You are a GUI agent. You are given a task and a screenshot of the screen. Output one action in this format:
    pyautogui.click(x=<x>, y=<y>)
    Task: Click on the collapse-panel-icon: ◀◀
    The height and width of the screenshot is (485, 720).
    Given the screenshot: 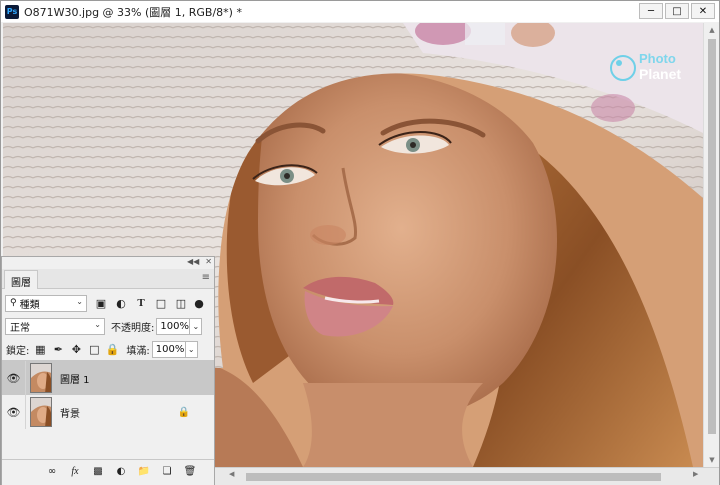 What is the action you would take?
    pyautogui.click(x=193, y=263)
    